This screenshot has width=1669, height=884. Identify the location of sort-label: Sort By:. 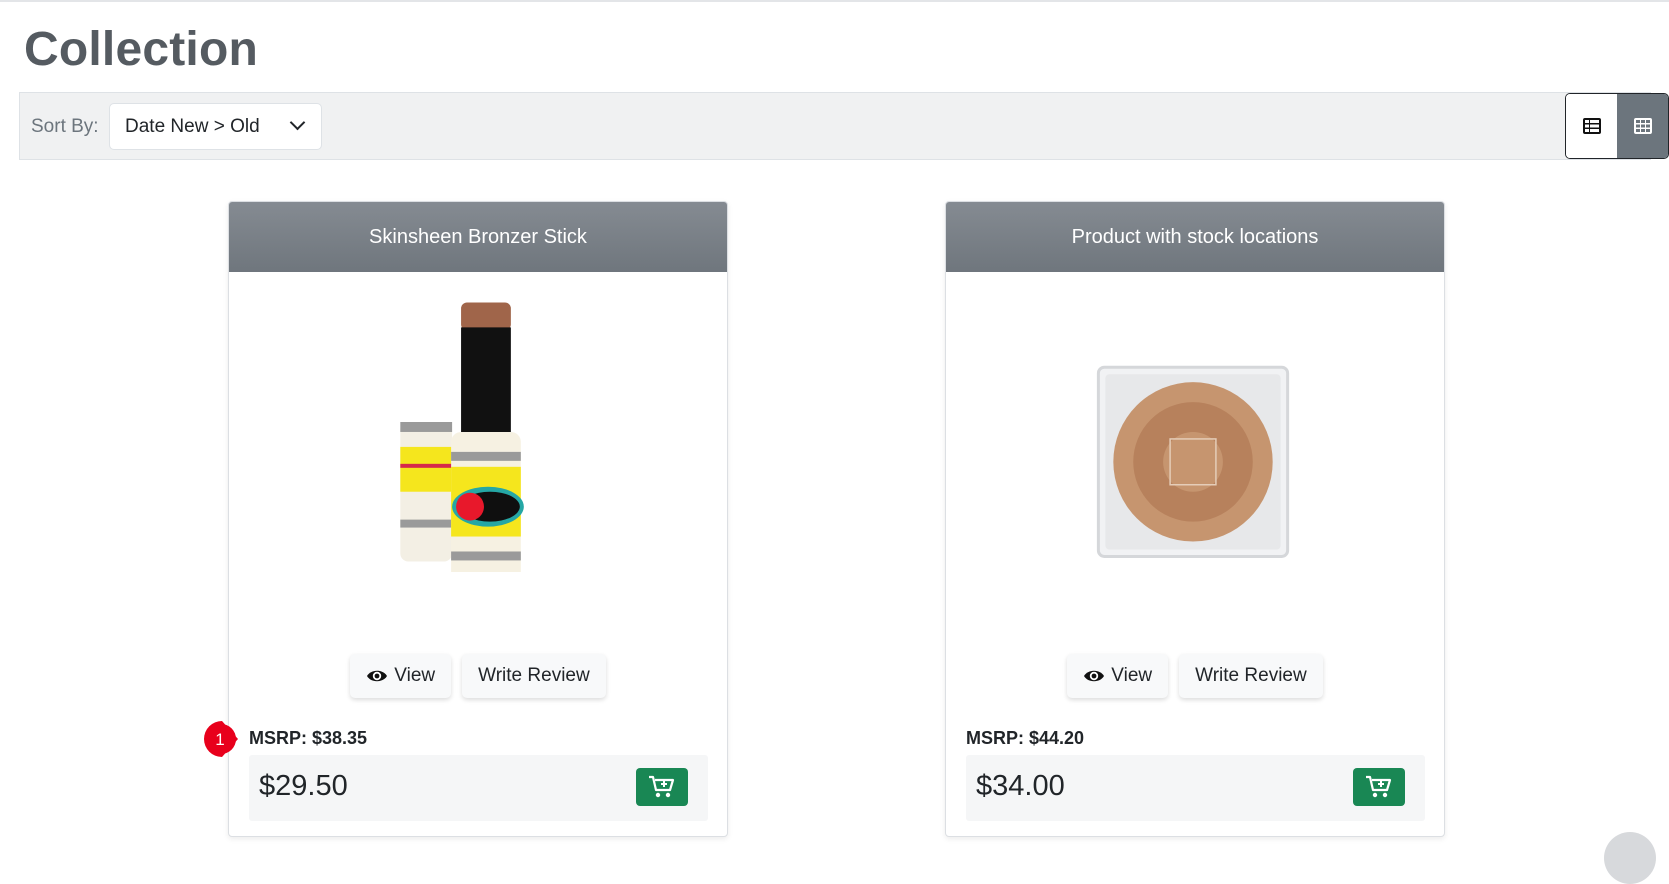
(65, 126).